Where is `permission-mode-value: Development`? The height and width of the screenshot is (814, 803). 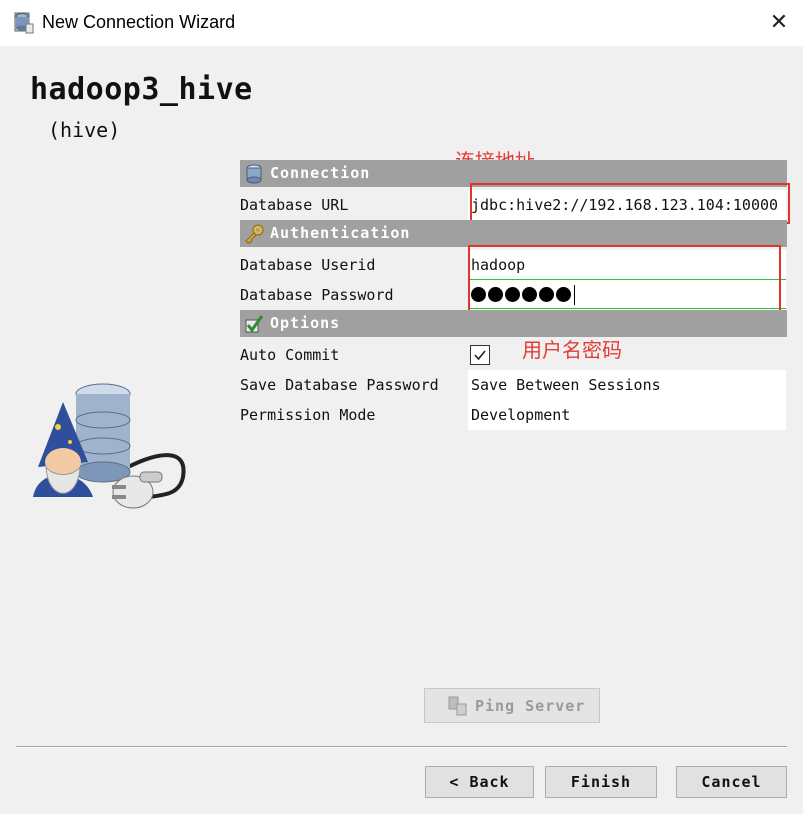 permission-mode-value: Development is located at coordinates (521, 415).